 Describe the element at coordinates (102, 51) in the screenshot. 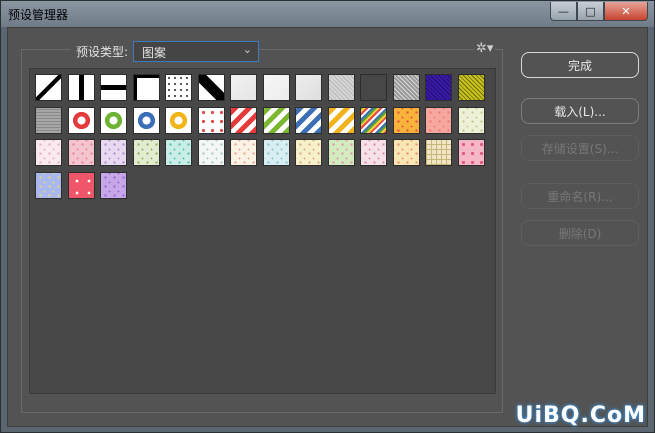

I see `preset-type-label: 预设类型:` at that location.